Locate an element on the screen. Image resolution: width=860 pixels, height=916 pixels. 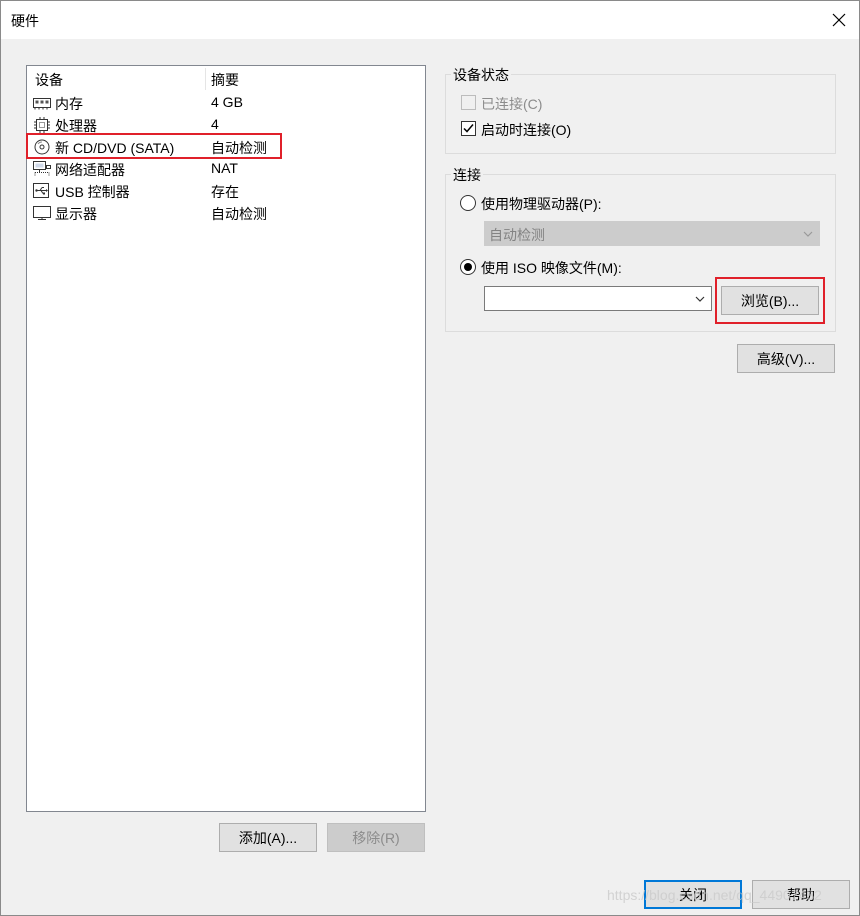
column-separator is located at coordinates (205, 79).